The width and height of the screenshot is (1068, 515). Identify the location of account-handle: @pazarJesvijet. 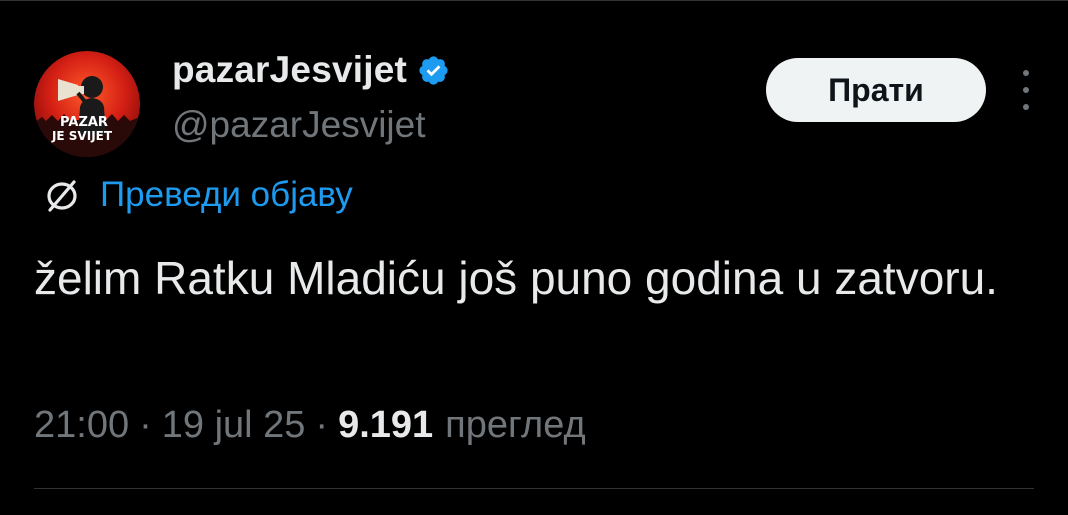
(299, 125).